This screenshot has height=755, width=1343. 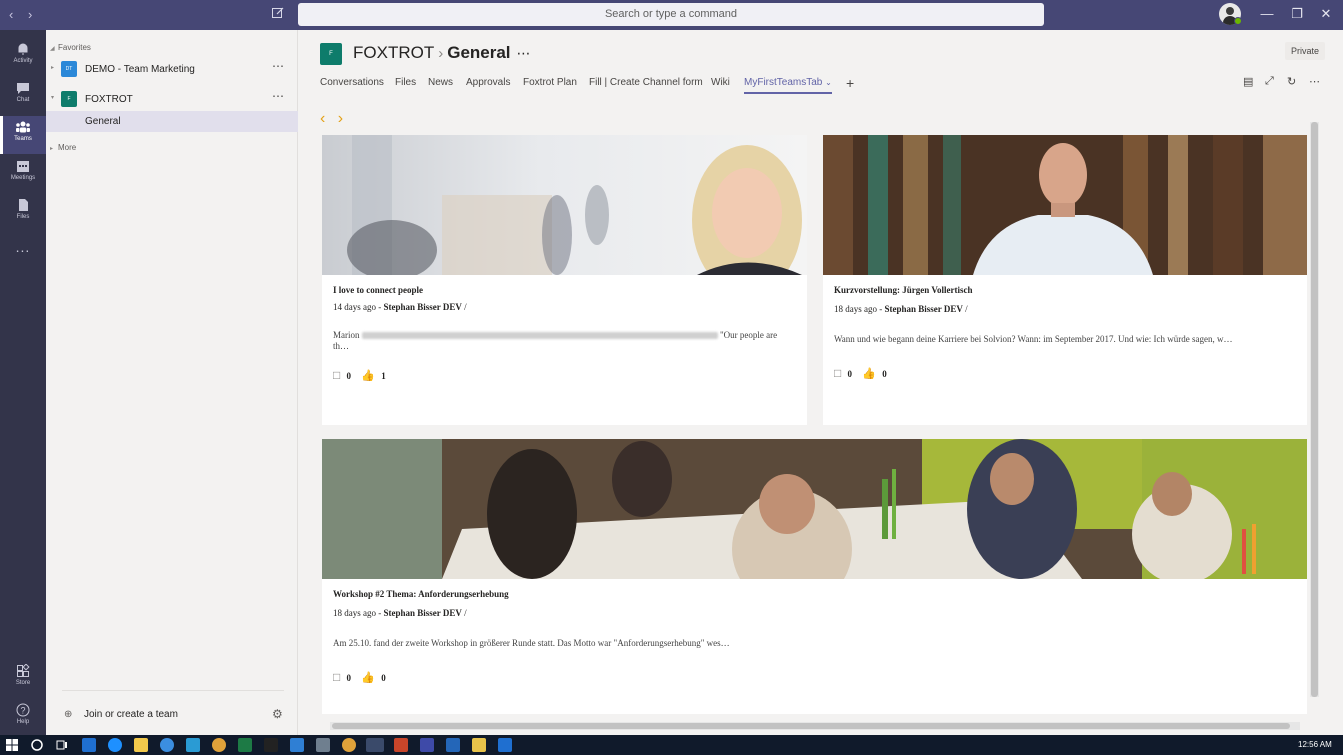 What do you see at coordinates (278, 13) in the screenshot?
I see `compose-icon` at bounding box center [278, 13].